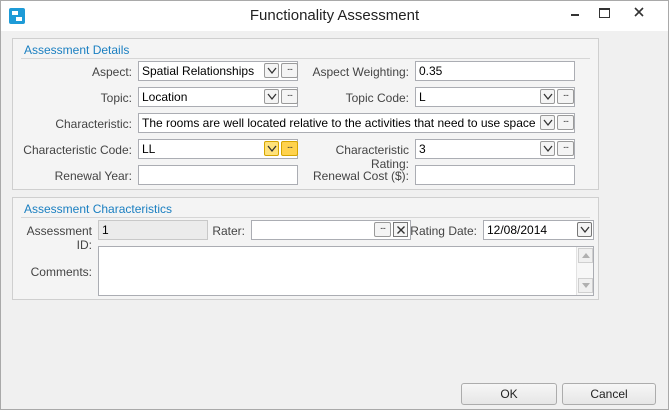  Describe the element at coordinates (377, 98) in the screenshot. I see `topic-code-label: Topic Code:` at that location.